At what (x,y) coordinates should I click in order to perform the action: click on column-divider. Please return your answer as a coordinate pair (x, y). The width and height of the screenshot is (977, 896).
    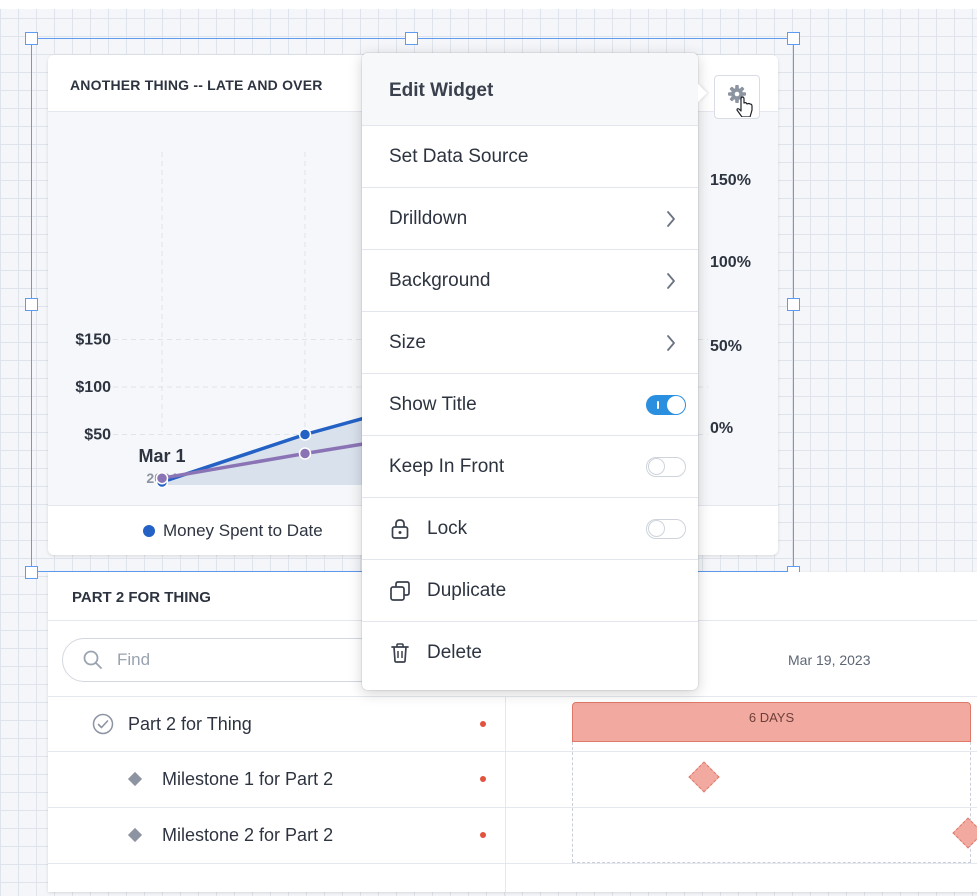
    Looking at the image, I should click on (505, 796).